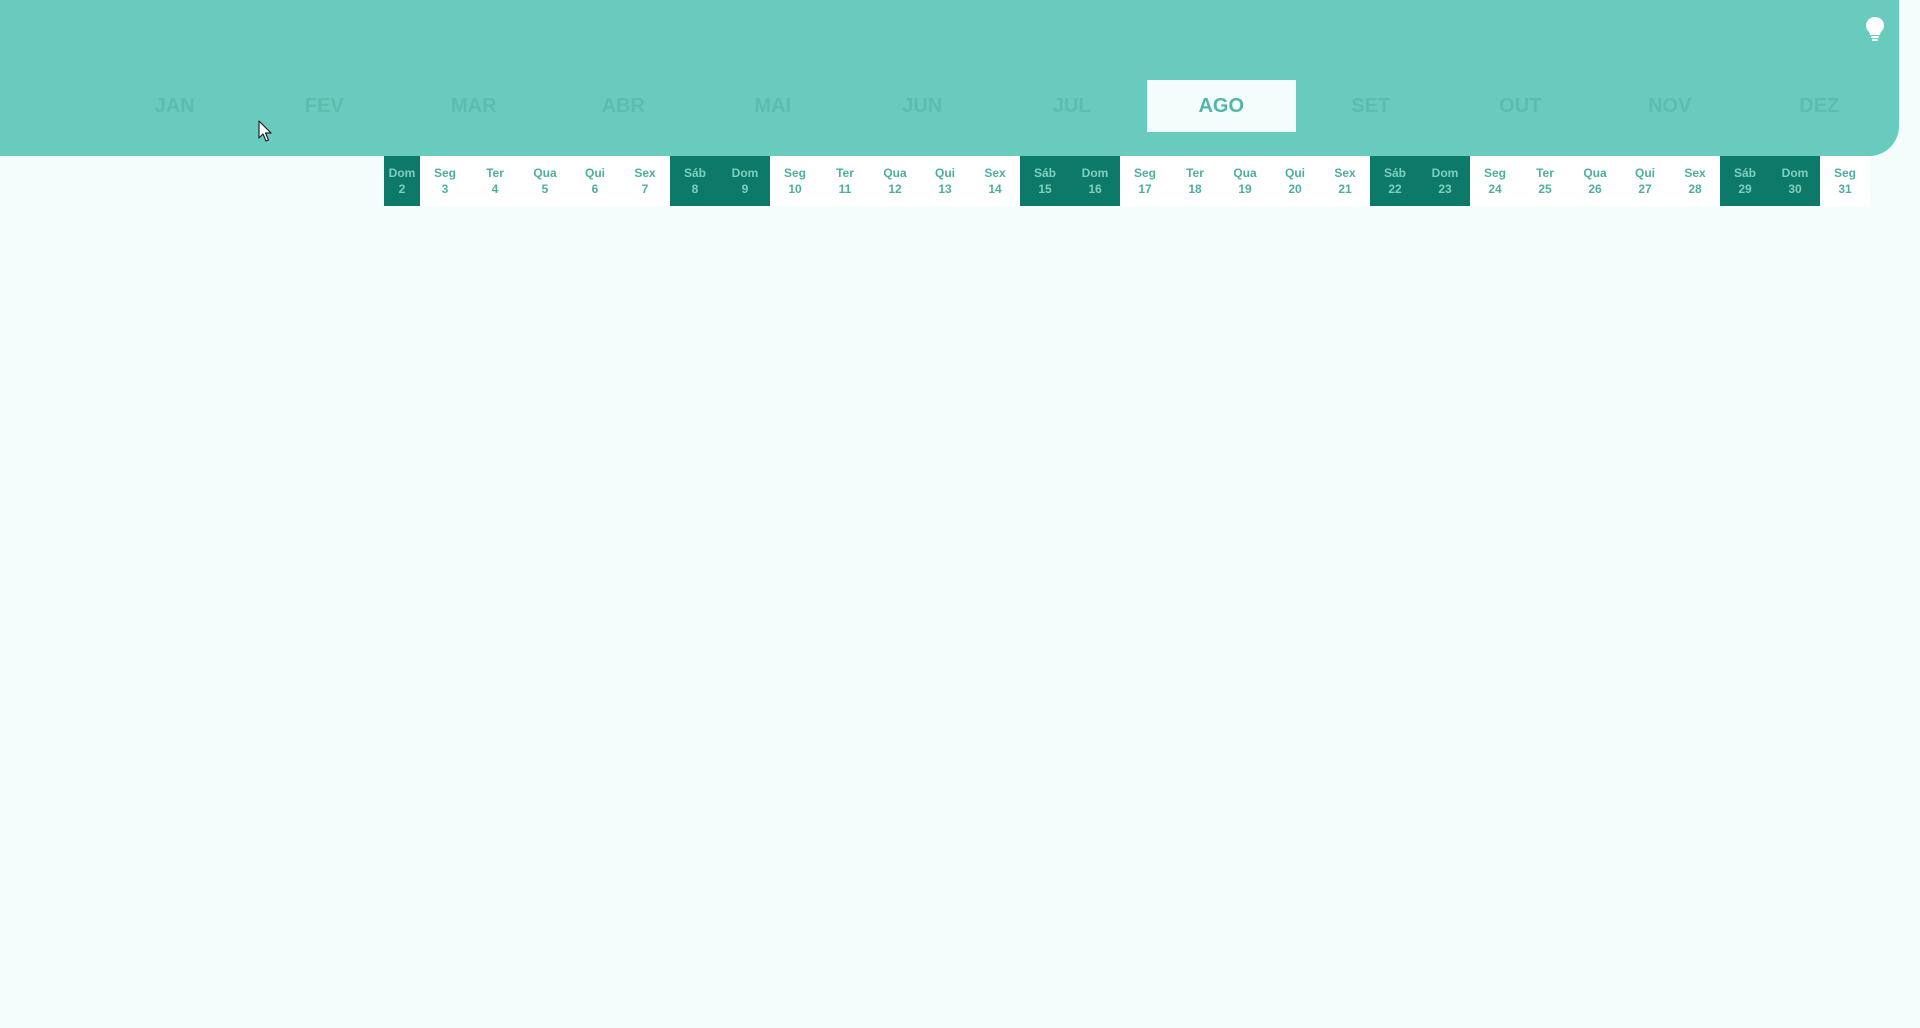 The height and width of the screenshot is (1028, 1920). What do you see at coordinates (1145, 189) in the screenshot?
I see `day-number-label: 17` at bounding box center [1145, 189].